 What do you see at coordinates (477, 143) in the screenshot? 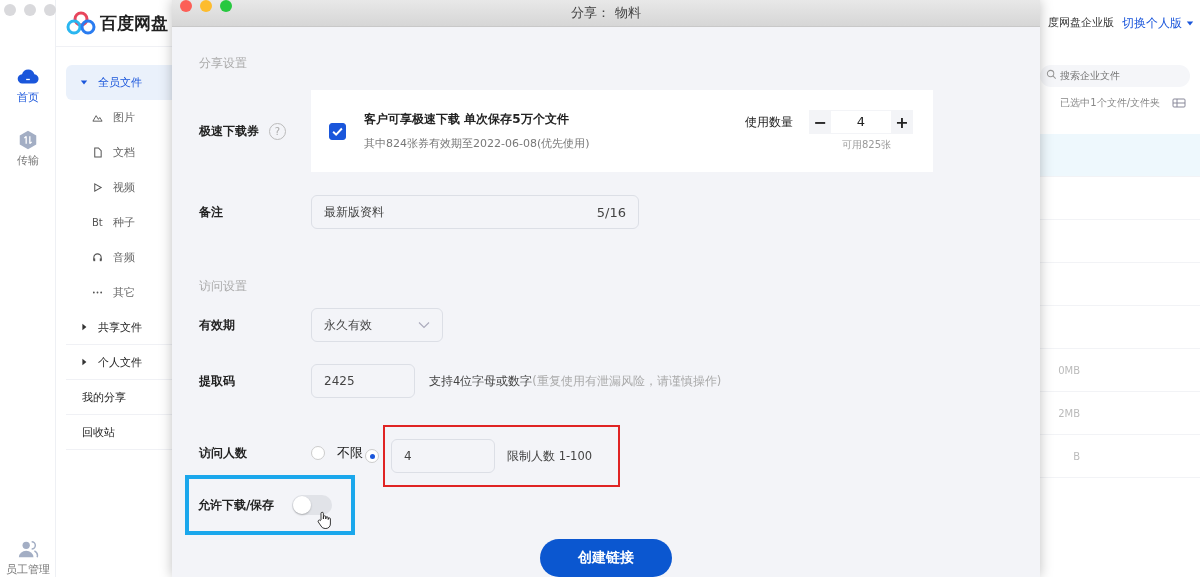
I see `coupon-subtitle: 其中824张券有效期至2022-06-08(优先使用)` at bounding box center [477, 143].